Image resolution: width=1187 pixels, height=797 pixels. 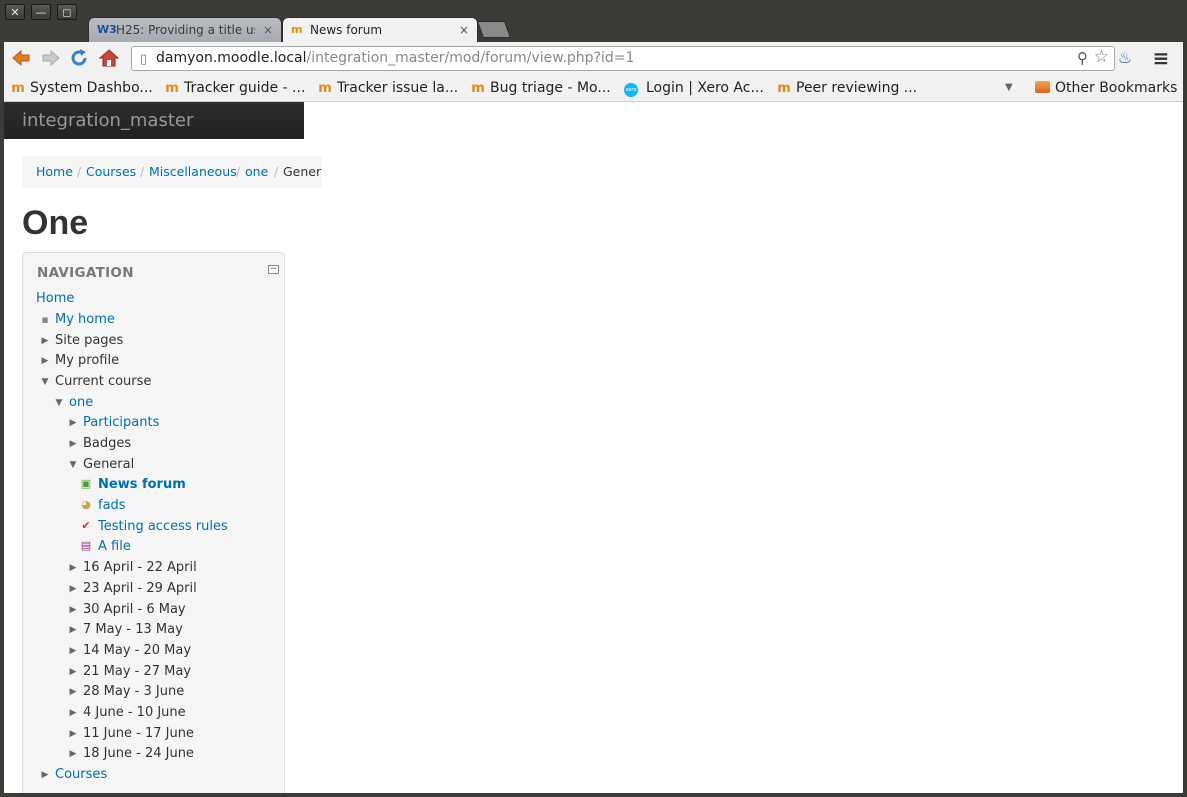 What do you see at coordinates (1185, 419) in the screenshot?
I see `window-frame-right` at bounding box center [1185, 419].